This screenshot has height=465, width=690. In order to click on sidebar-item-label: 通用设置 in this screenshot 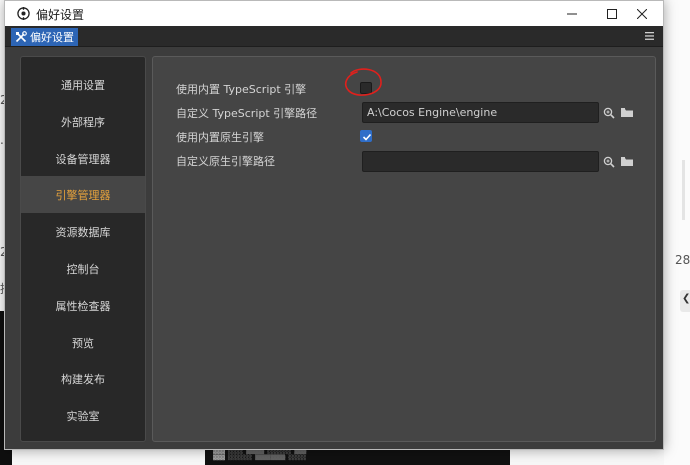, I will do `click(83, 85)`.